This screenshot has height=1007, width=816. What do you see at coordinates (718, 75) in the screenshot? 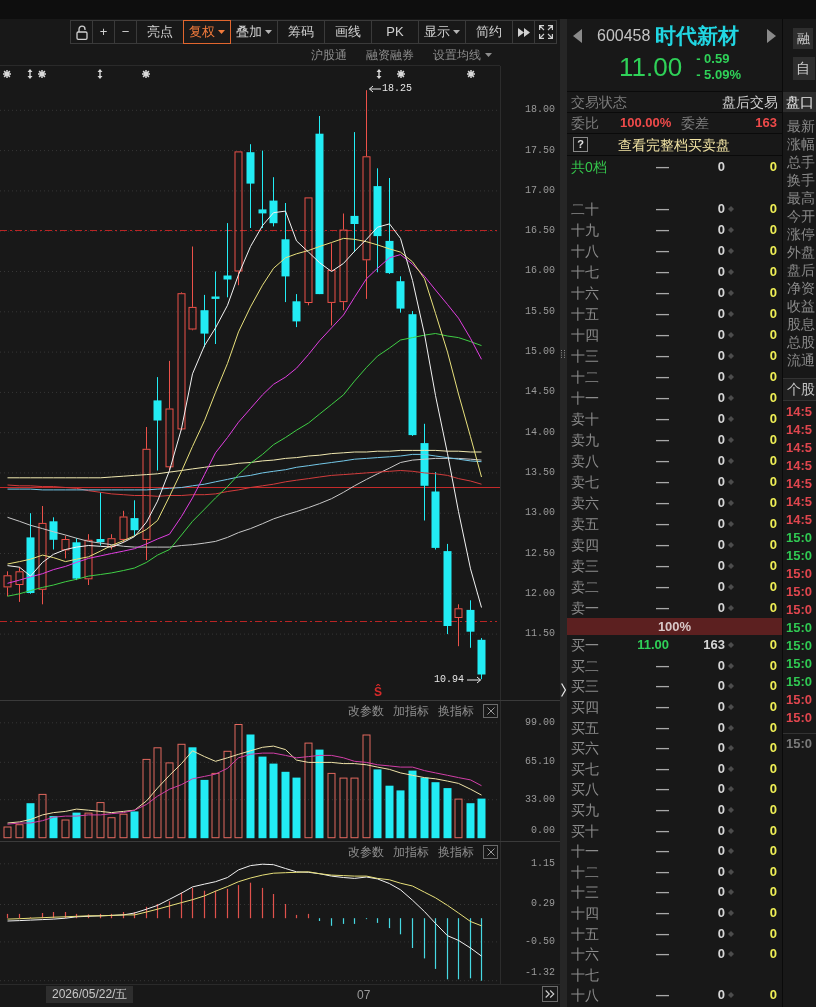
I see `percent-change: - 5.09%` at bounding box center [718, 75].